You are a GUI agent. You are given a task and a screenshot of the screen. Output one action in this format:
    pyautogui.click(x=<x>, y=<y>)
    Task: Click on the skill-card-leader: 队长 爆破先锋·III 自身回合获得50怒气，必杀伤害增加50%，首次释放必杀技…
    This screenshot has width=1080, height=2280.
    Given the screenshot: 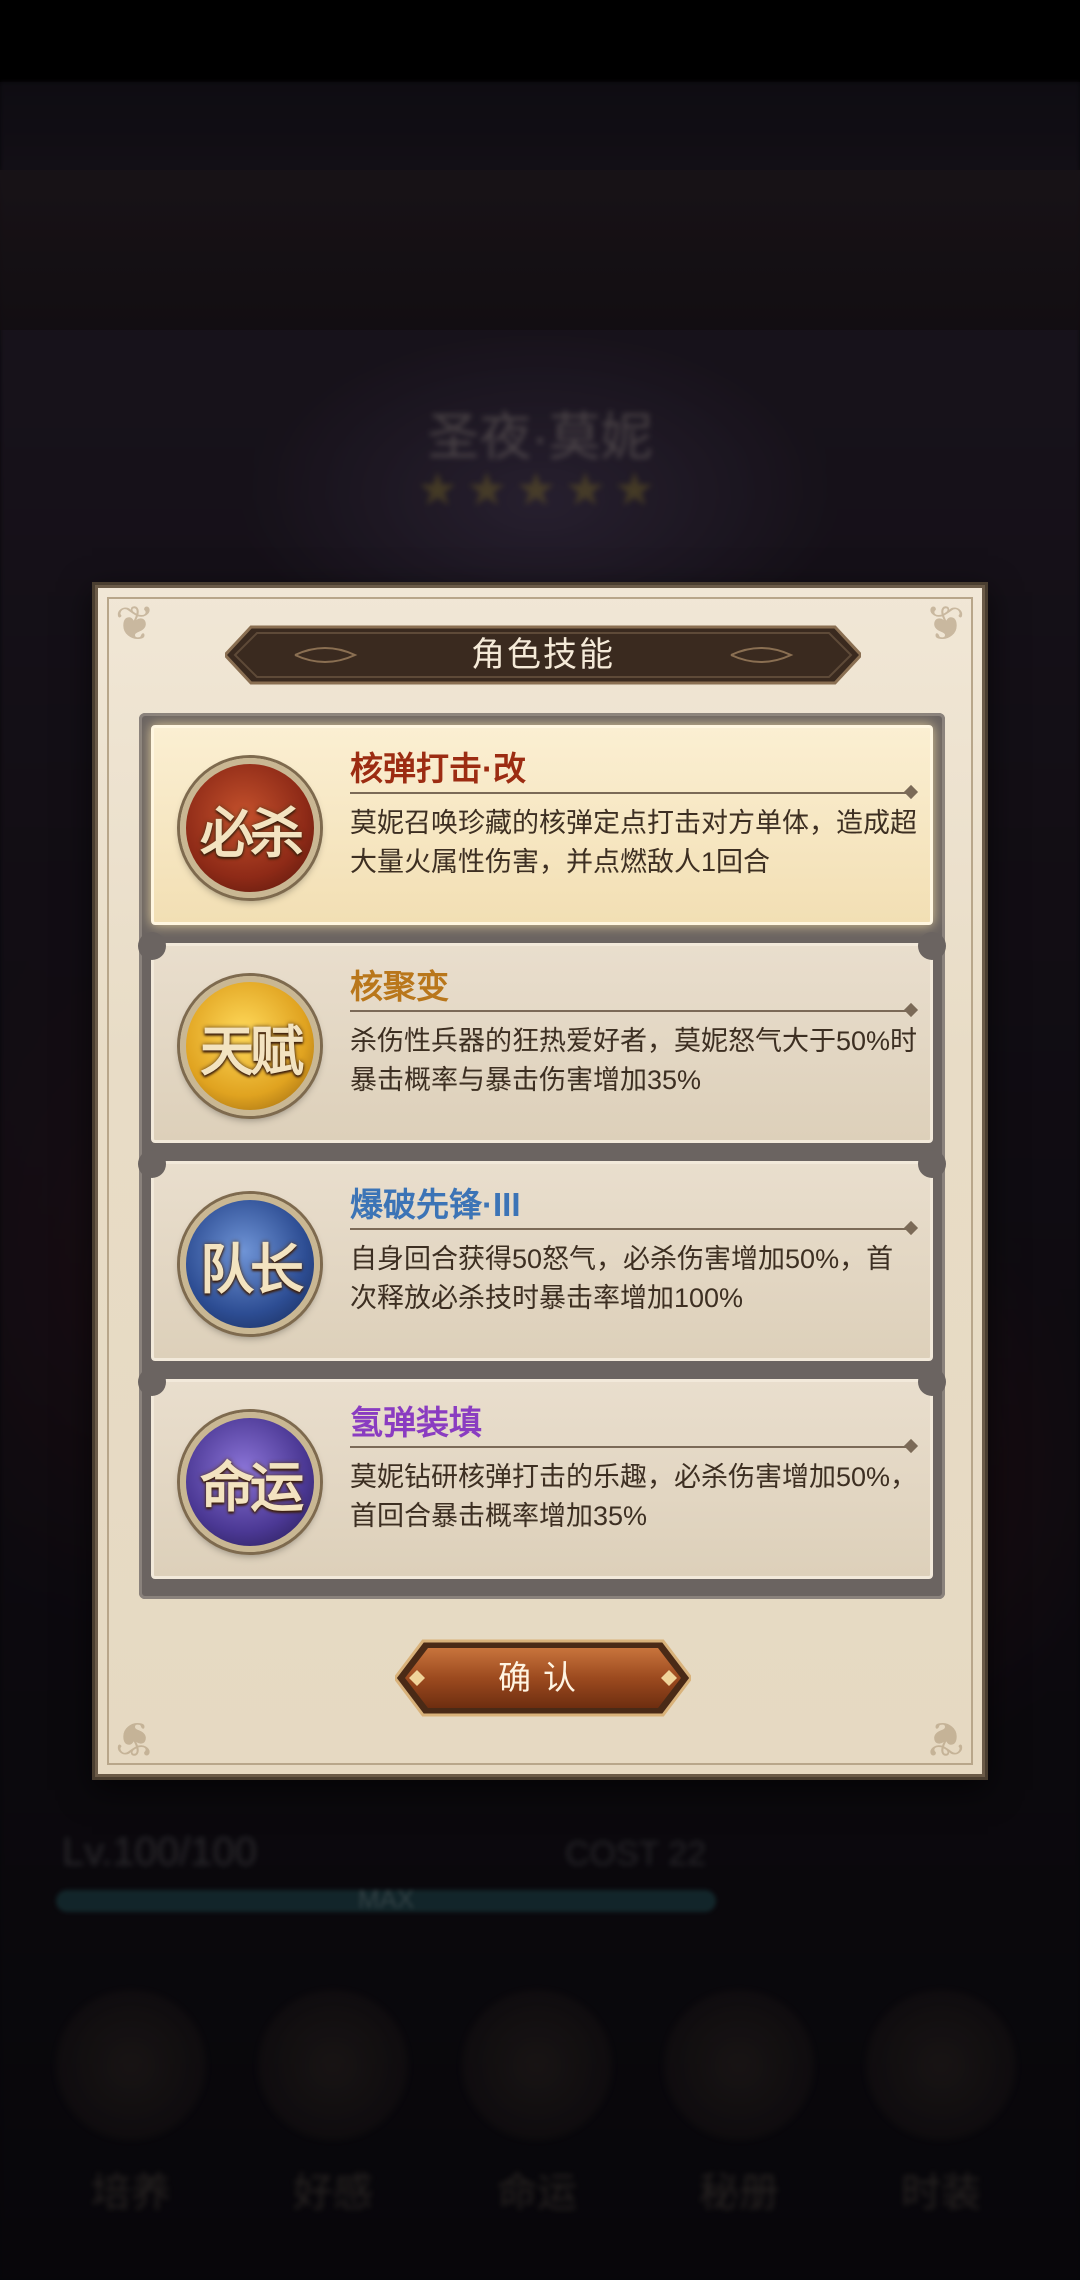 What is the action you would take?
    pyautogui.click(x=542, y=1255)
    